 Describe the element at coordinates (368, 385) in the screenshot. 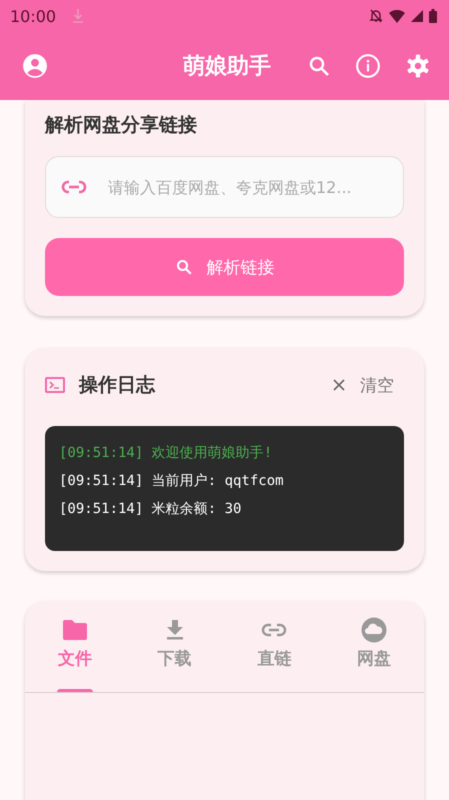

I see `clear-button: 清空` at that location.